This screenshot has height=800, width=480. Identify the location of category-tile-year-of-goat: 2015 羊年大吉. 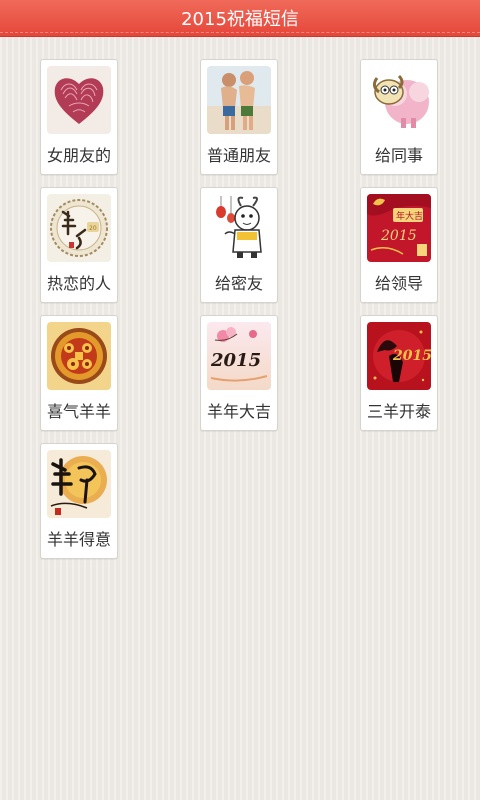
(239, 373).